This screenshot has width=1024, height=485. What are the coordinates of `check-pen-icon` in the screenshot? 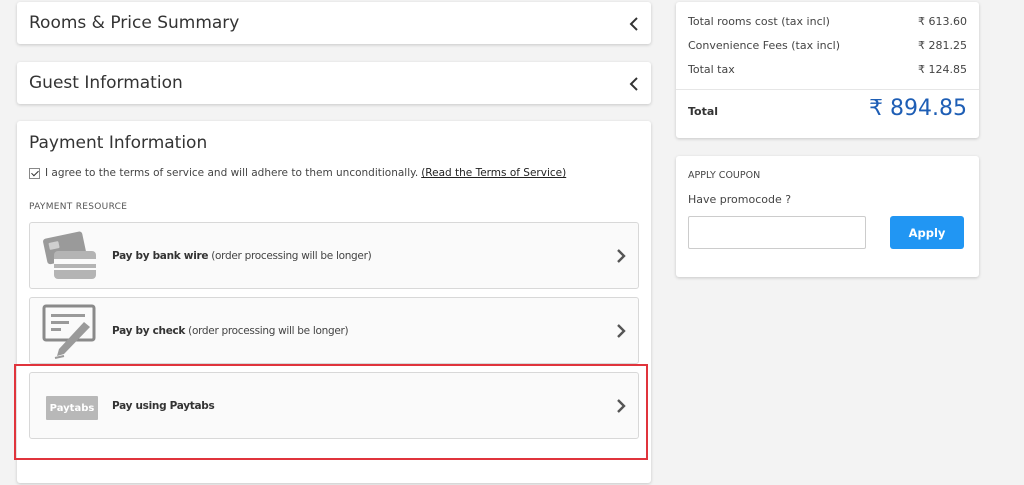 It's located at (69, 331).